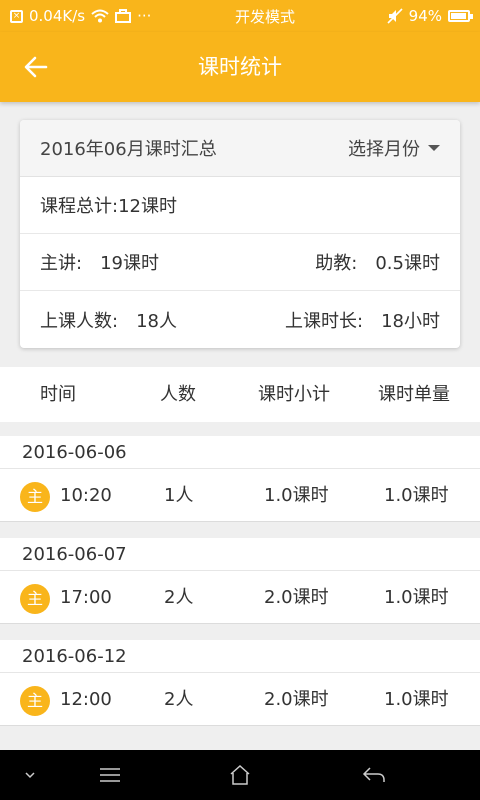  I want to click on month-select: 选择月份, so click(394, 148).